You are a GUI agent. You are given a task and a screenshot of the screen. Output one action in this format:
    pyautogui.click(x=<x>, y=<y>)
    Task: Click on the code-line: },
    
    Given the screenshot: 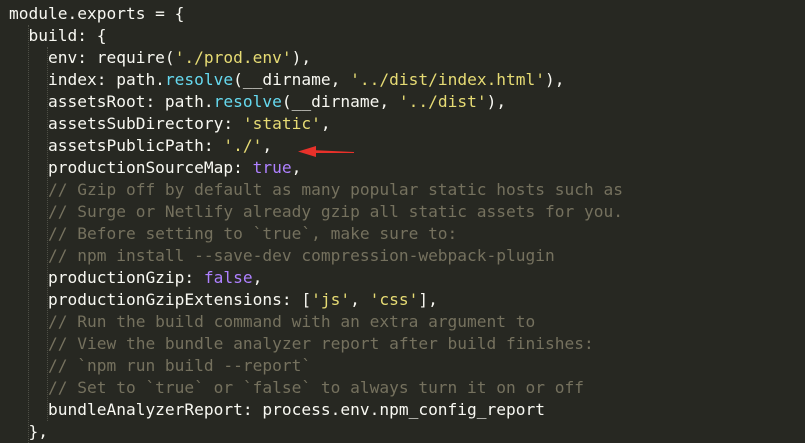 What is the action you would take?
    pyautogui.click(x=28, y=432)
    